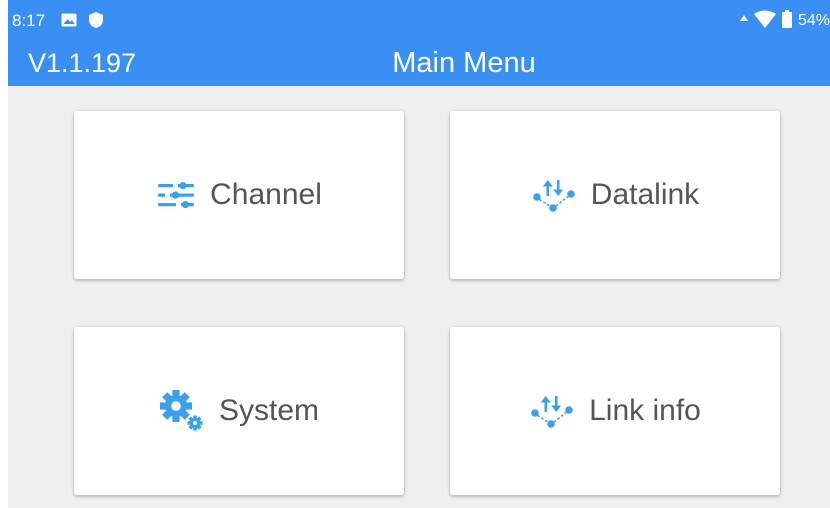 Image resolution: width=830 pixels, height=508 pixels. I want to click on battery-icon, so click(786, 21).